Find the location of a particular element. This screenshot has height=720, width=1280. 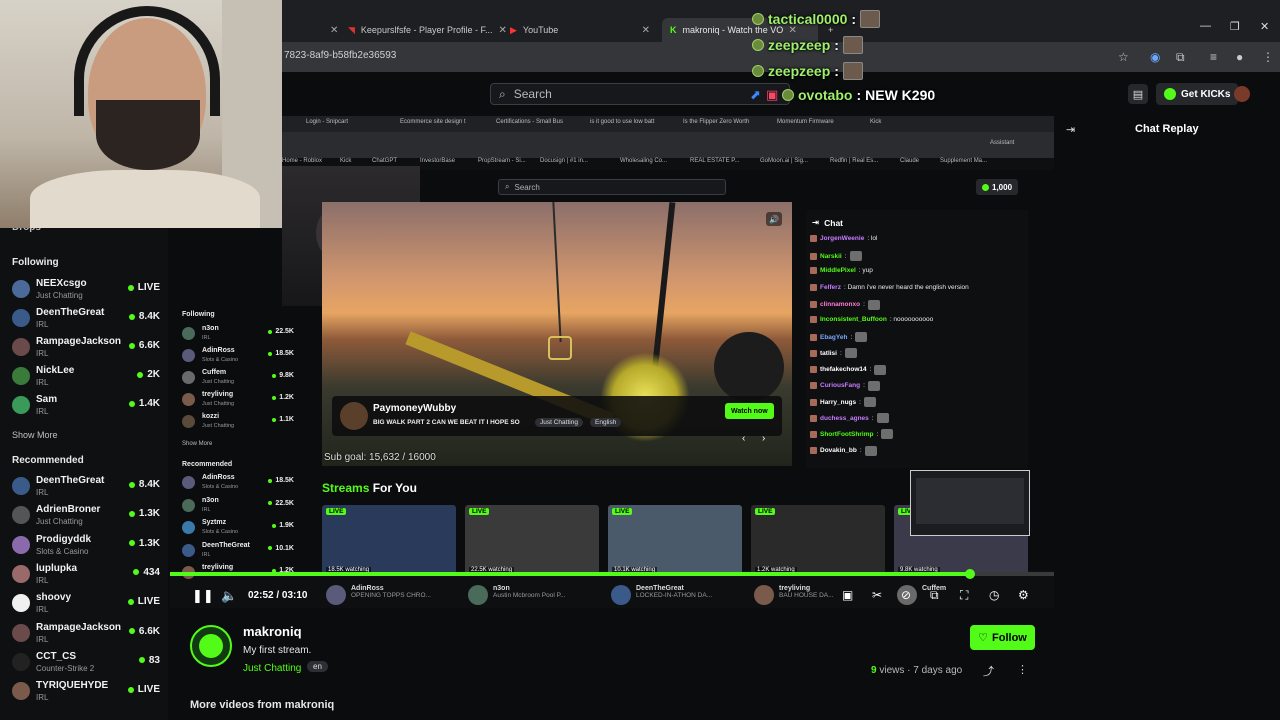

watch-now-button: Watch now is located at coordinates (749, 411).